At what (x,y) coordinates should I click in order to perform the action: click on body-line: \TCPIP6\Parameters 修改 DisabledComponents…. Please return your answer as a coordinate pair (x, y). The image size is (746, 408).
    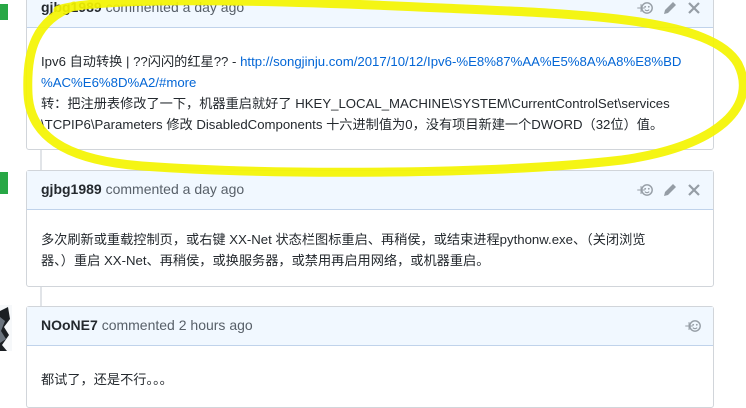
    Looking at the image, I should click on (352, 124).